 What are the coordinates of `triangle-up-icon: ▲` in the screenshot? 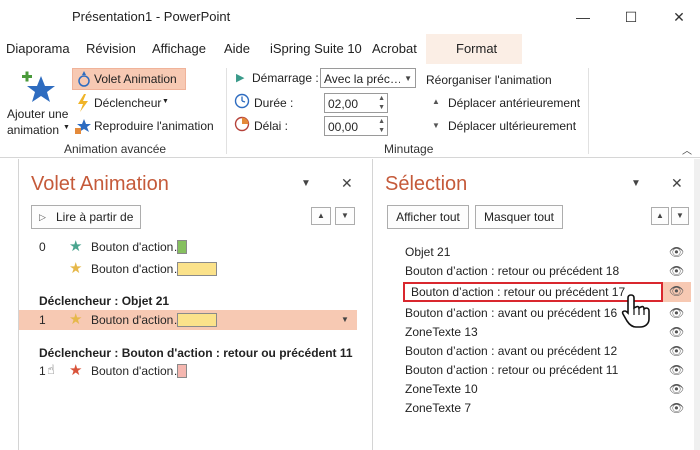 It's located at (436, 101).